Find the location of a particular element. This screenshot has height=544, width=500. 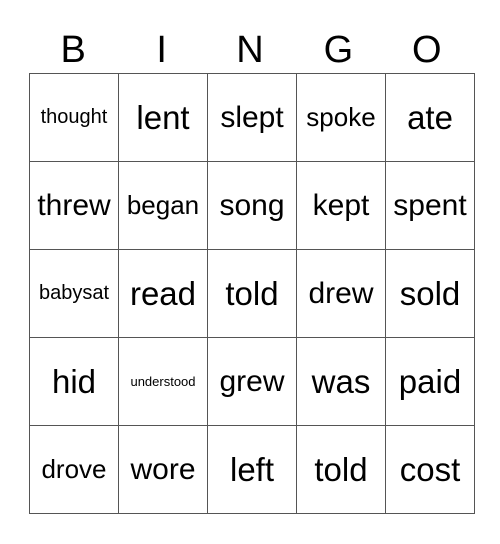

bingo-row: drove wore left told cost is located at coordinates (252, 469).